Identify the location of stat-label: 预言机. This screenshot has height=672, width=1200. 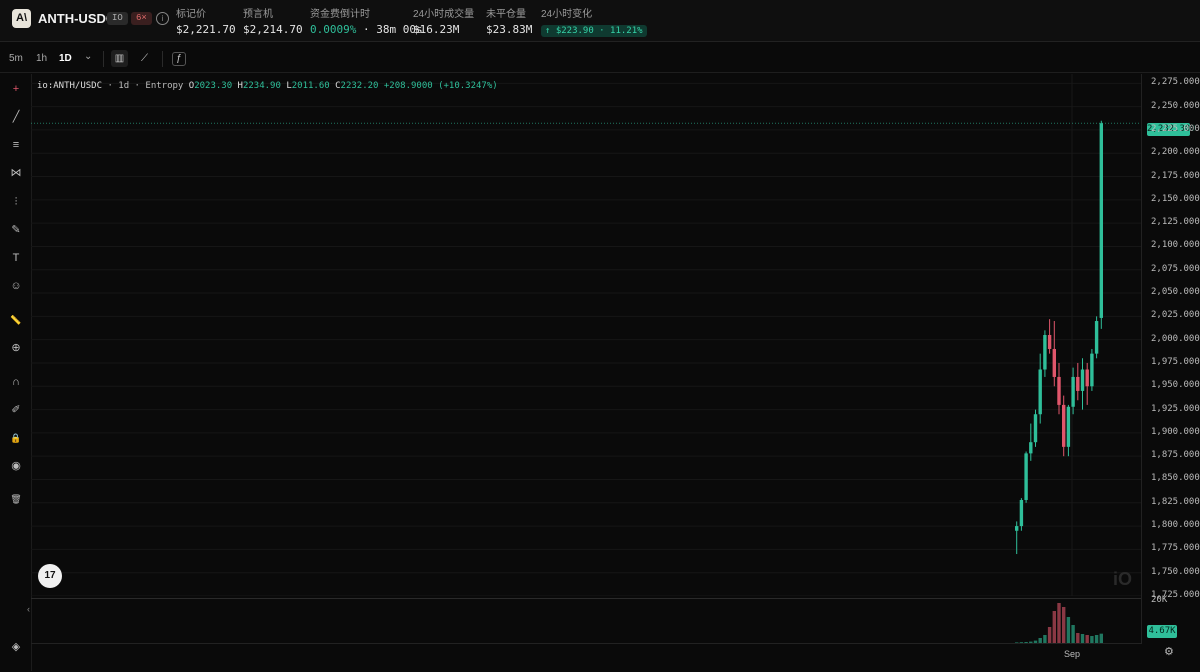
(258, 14).